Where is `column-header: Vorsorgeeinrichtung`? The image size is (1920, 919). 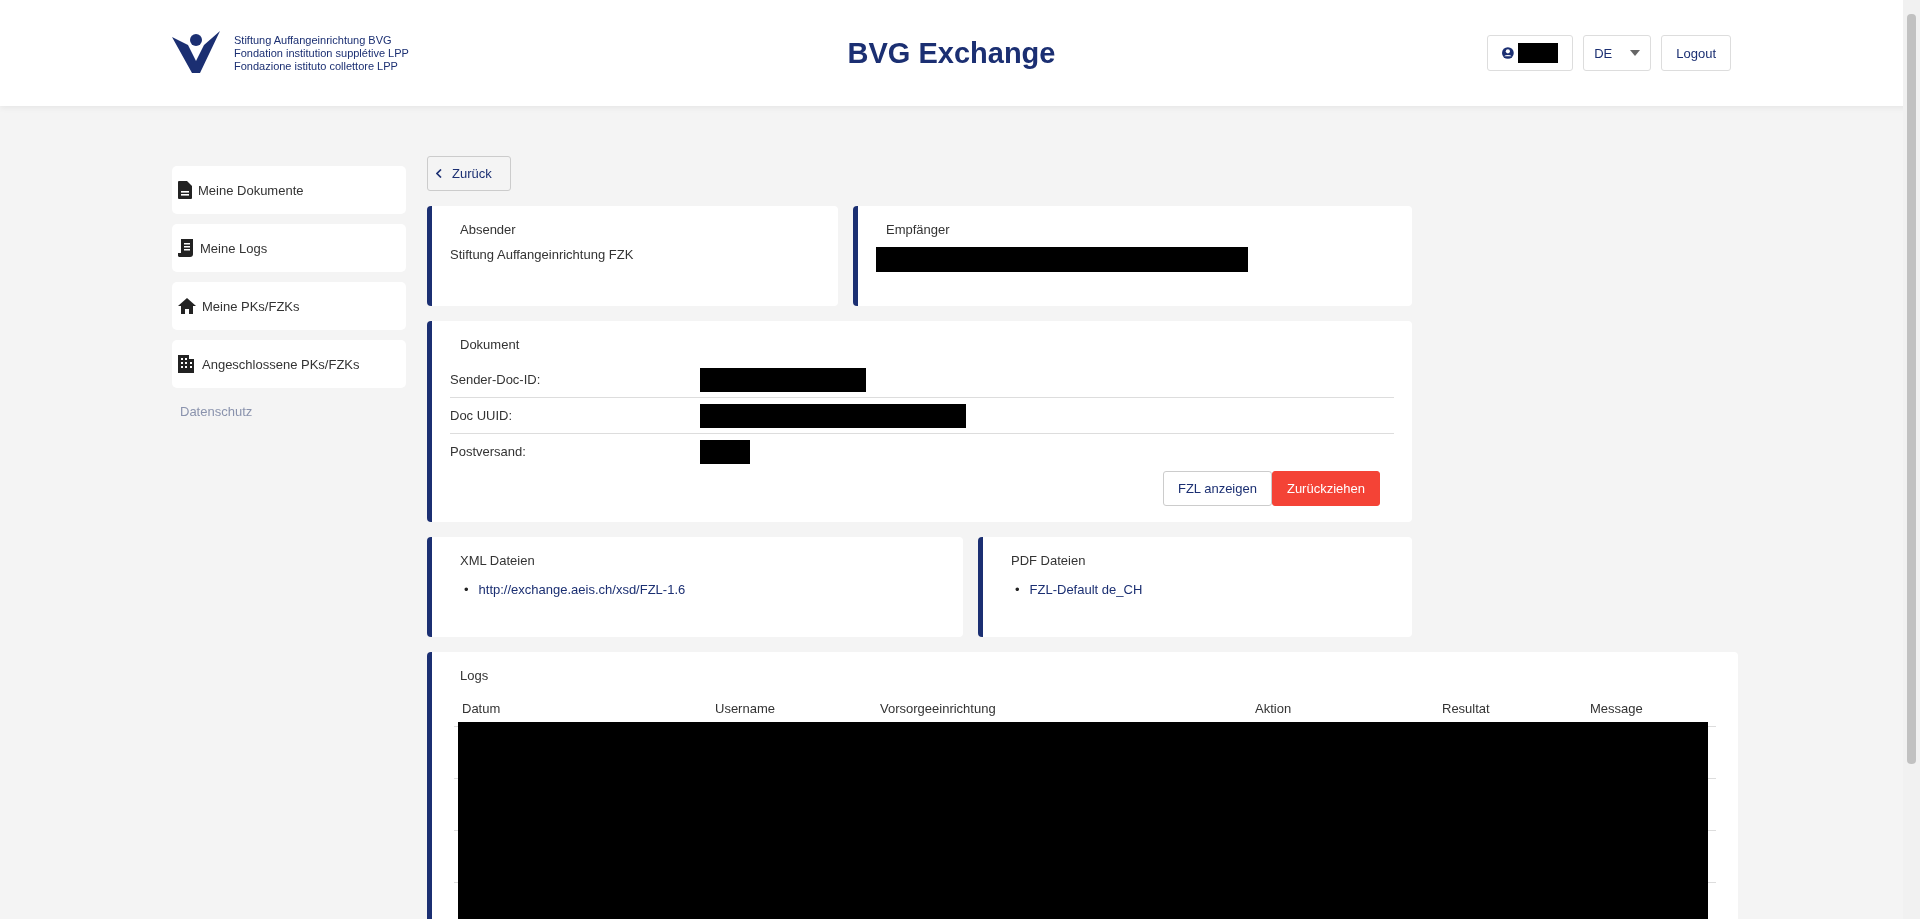 column-header: Vorsorgeeinrichtung is located at coordinates (938, 708).